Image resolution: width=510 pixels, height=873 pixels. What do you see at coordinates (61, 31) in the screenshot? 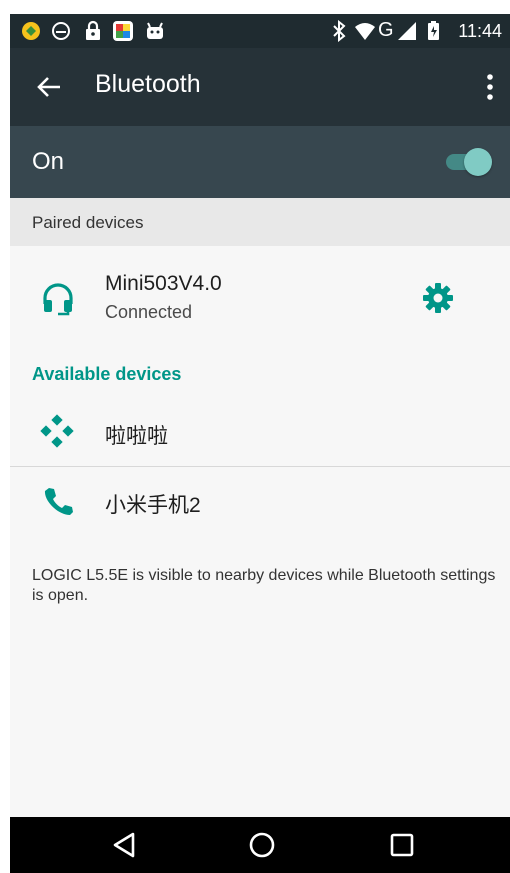
I see `ghost-icon` at bounding box center [61, 31].